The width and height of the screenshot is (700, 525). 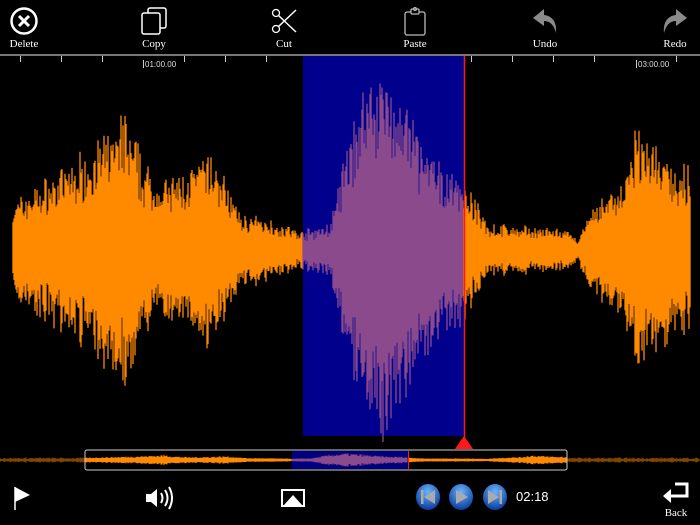 I want to click on return-arrow-icon, so click(x=676, y=492).